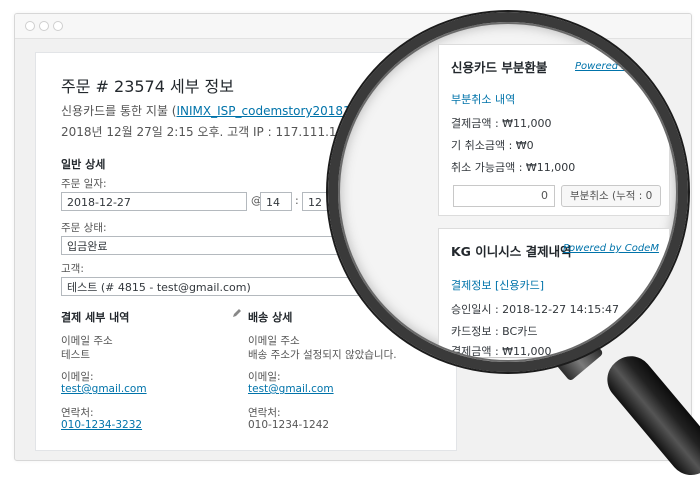  I want to click on shipping-email-label: 이메일:, so click(264, 377).